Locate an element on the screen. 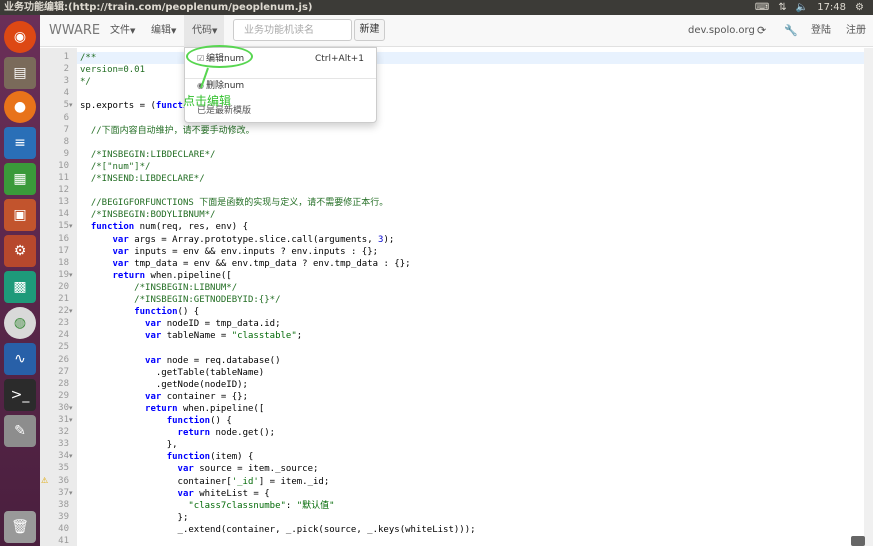  login-link: 登陆 is located at coordinates (821, 31).